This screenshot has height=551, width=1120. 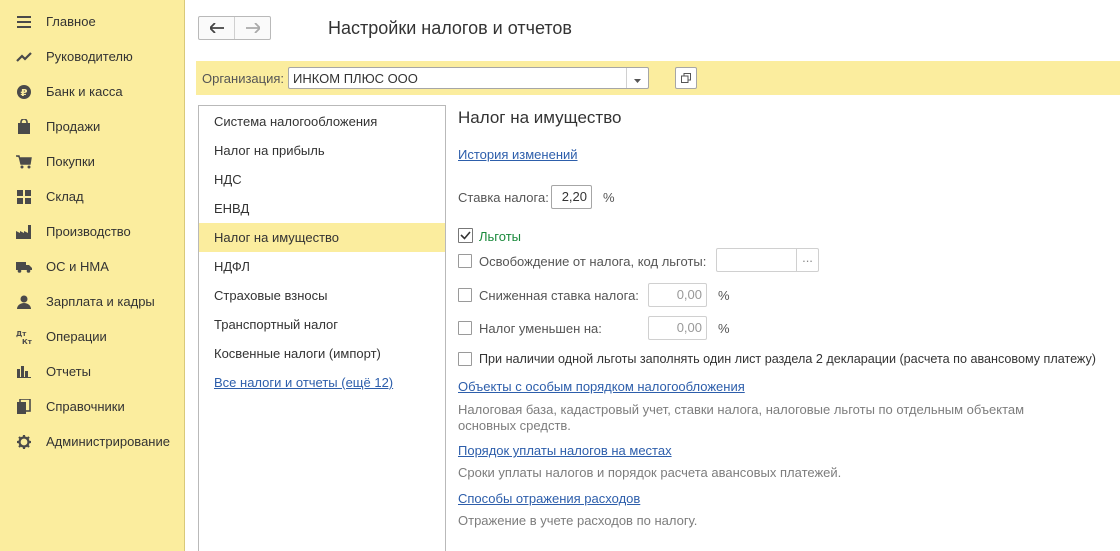 What do you see at coordinates (724, 328) in the screenshot?
I see `reduced-tax-unit: %` at bounding box center [724, 328].